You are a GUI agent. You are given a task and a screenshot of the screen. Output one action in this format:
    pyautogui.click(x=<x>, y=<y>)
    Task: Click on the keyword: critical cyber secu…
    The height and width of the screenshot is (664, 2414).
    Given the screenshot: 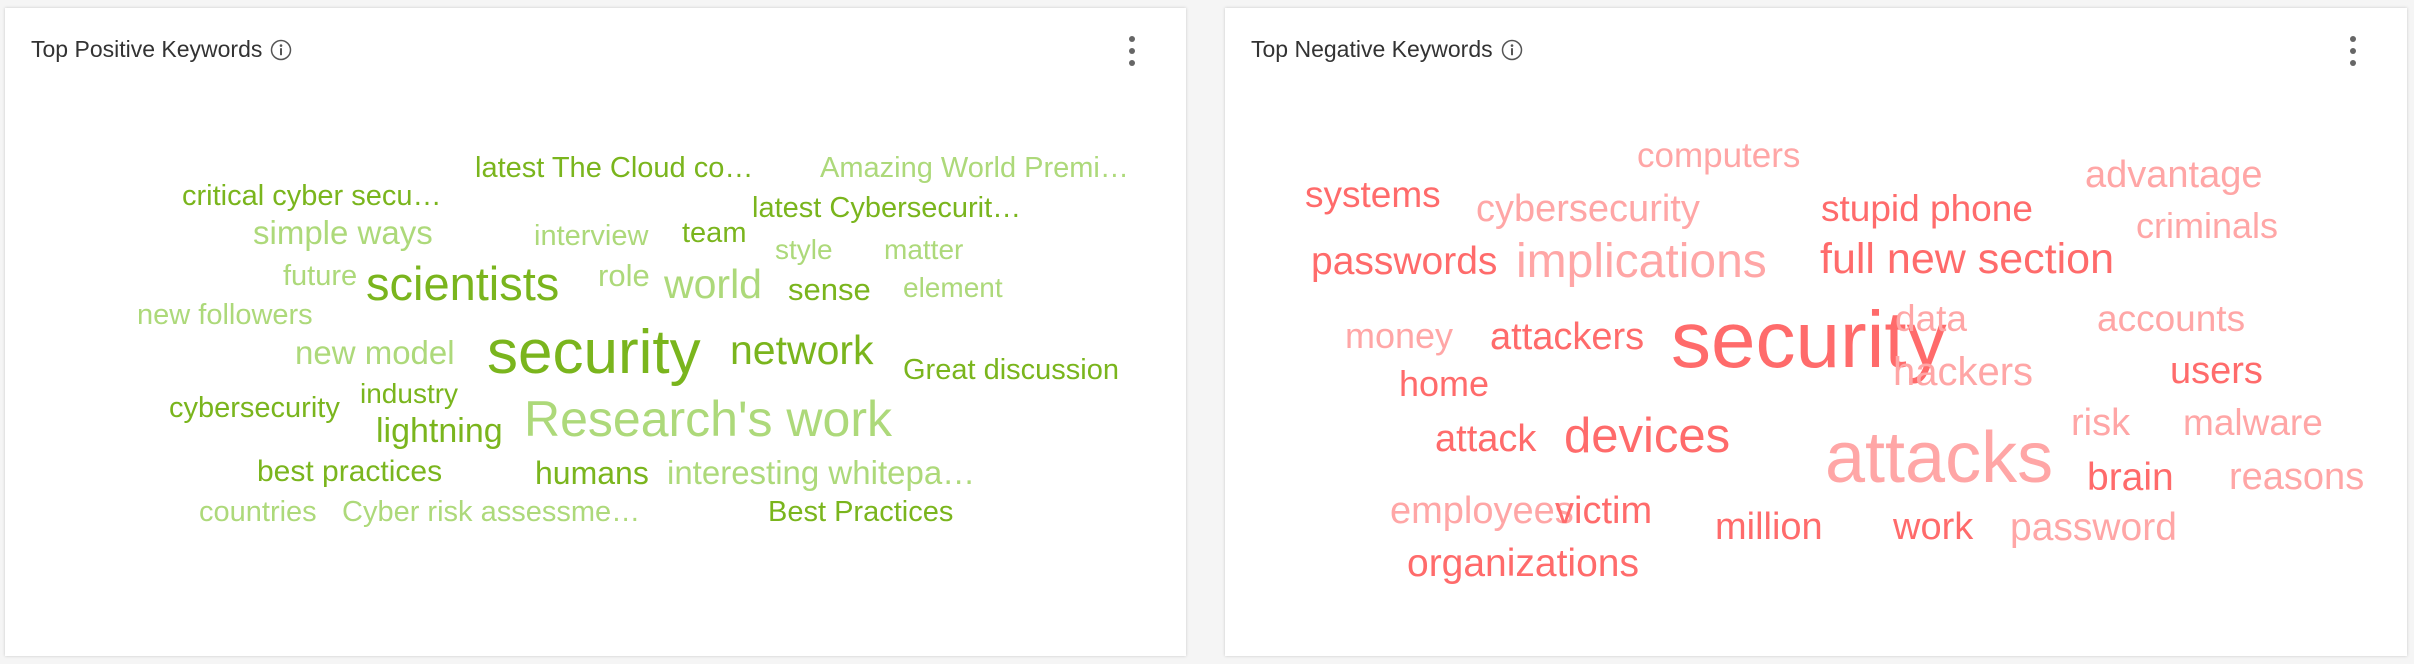 What is the action you would take?
    pyautogui.click(x=311, y=196)
    